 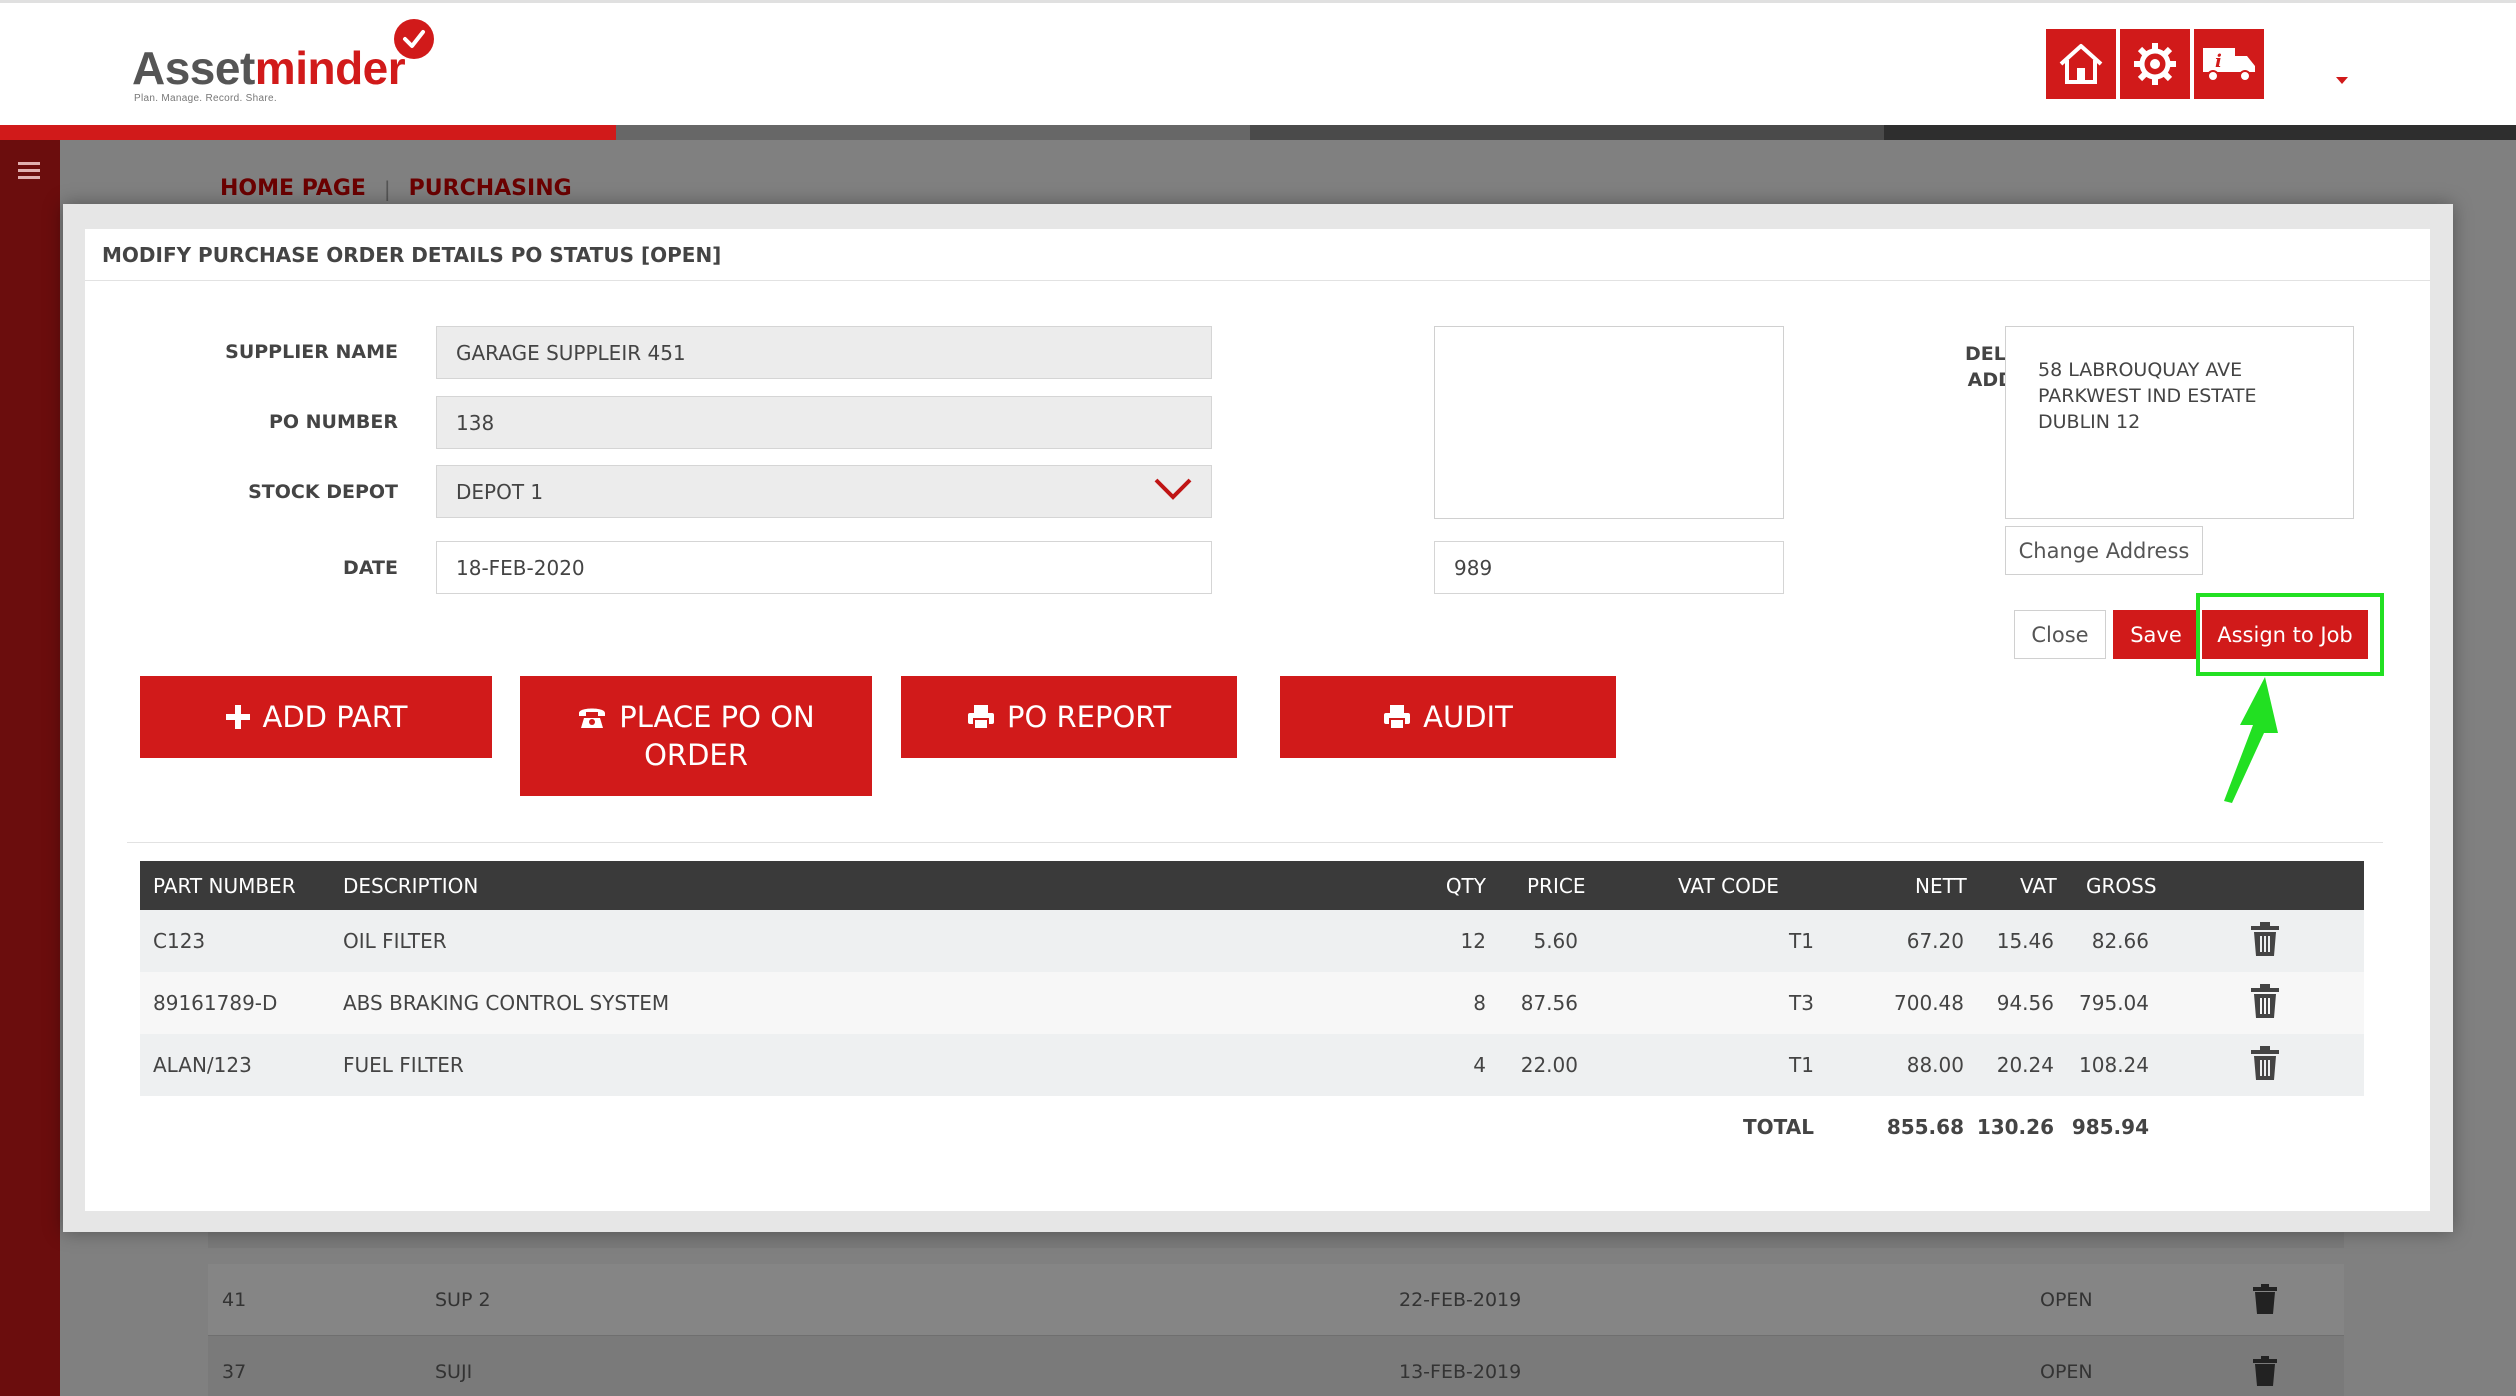 What do you see at coordinates (1460, 1371) in the screenshot?
I see `bg-row-date: 13-FEB-2019` at bounding box center [1460, 1371].